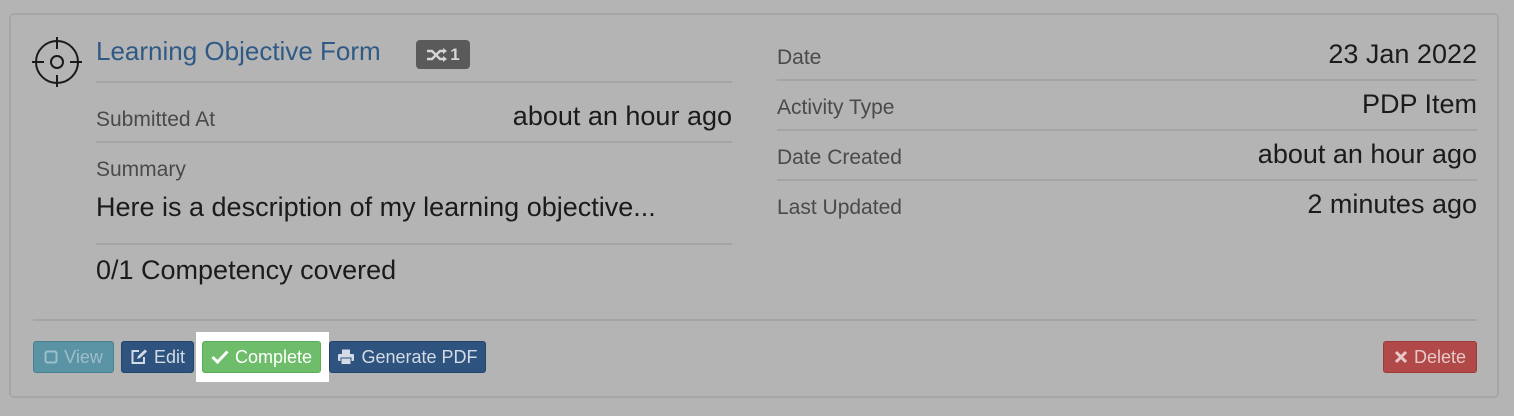 This screenshot has width=1514, height=416. I want to click on delete-button: Delete, so click(1430, 357).